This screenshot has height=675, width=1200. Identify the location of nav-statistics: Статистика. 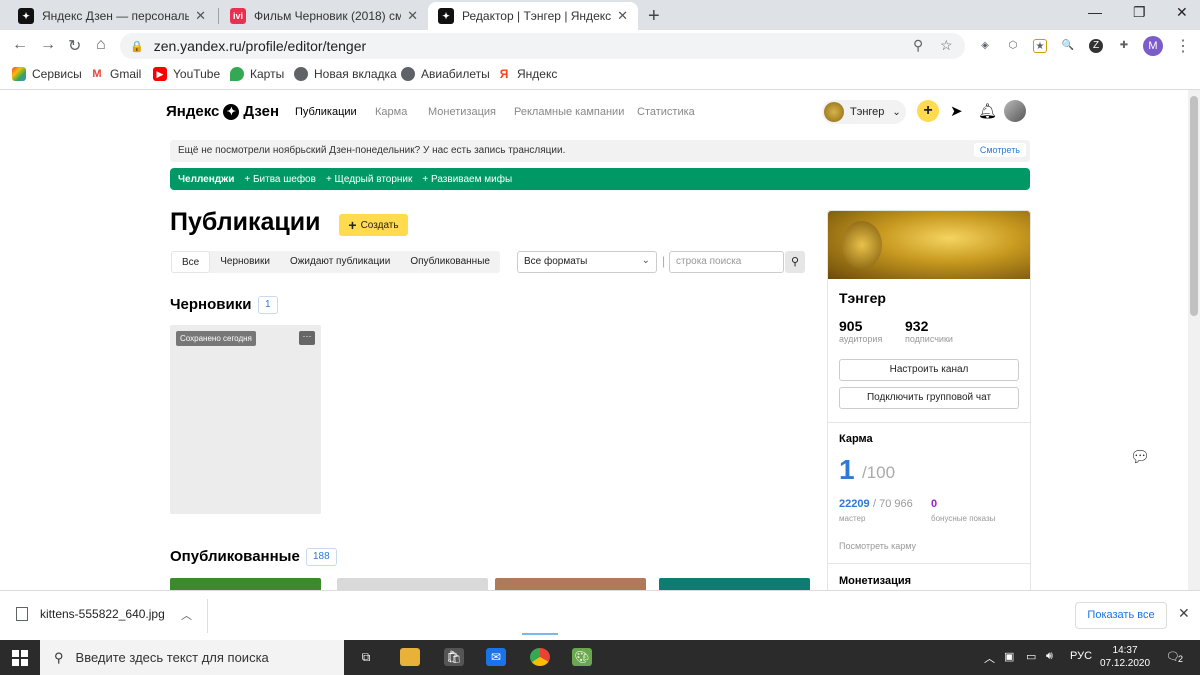
(666, 112).